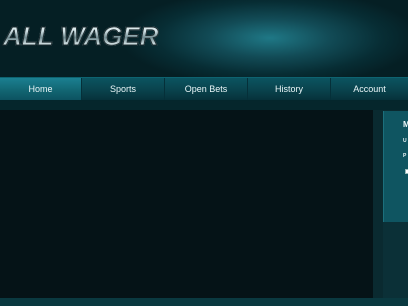 This screenshot has width=408, height=306. What do you see at coordinates (405, 124) in the screenshot?
I see `login-title: M` at bounding box center [405, 124].